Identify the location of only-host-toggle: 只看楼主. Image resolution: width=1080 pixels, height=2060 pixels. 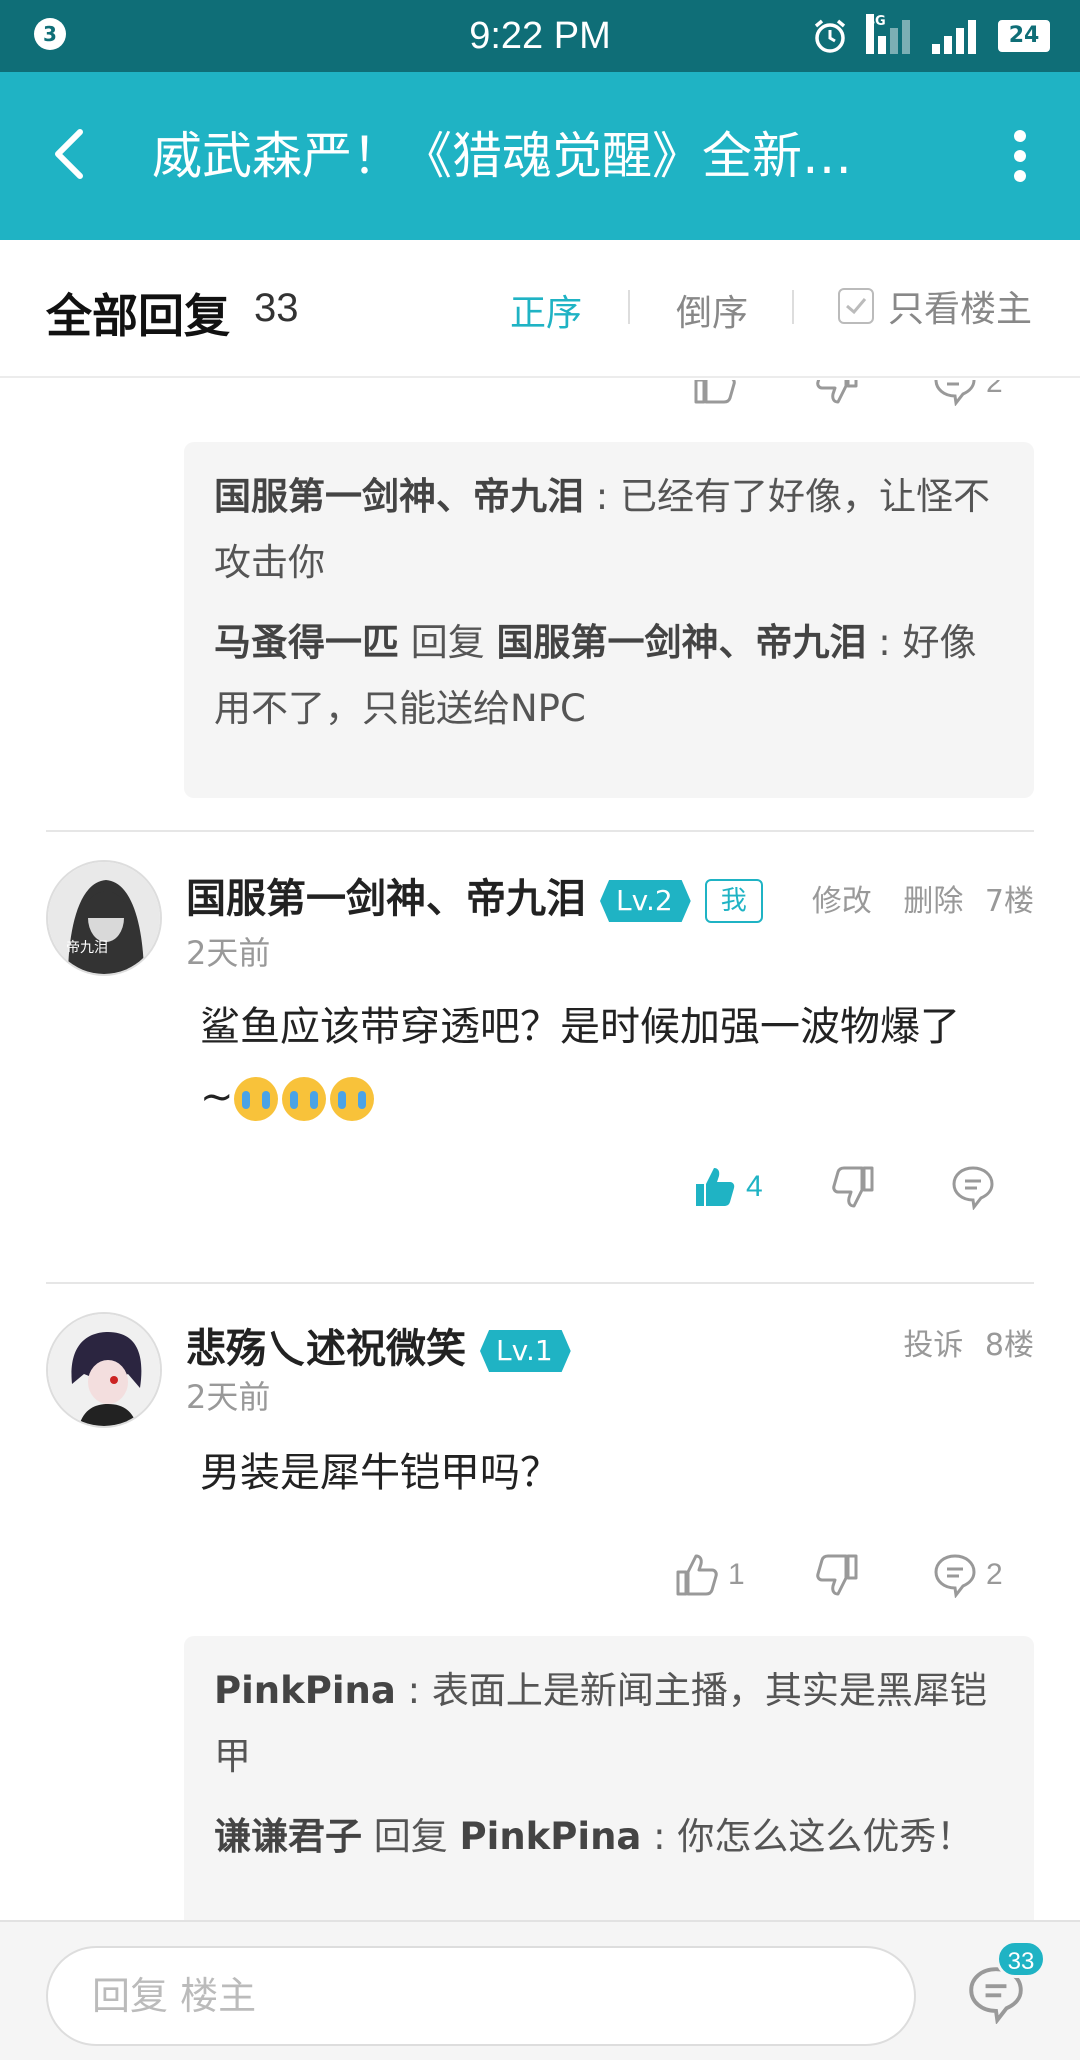
(935, 306).